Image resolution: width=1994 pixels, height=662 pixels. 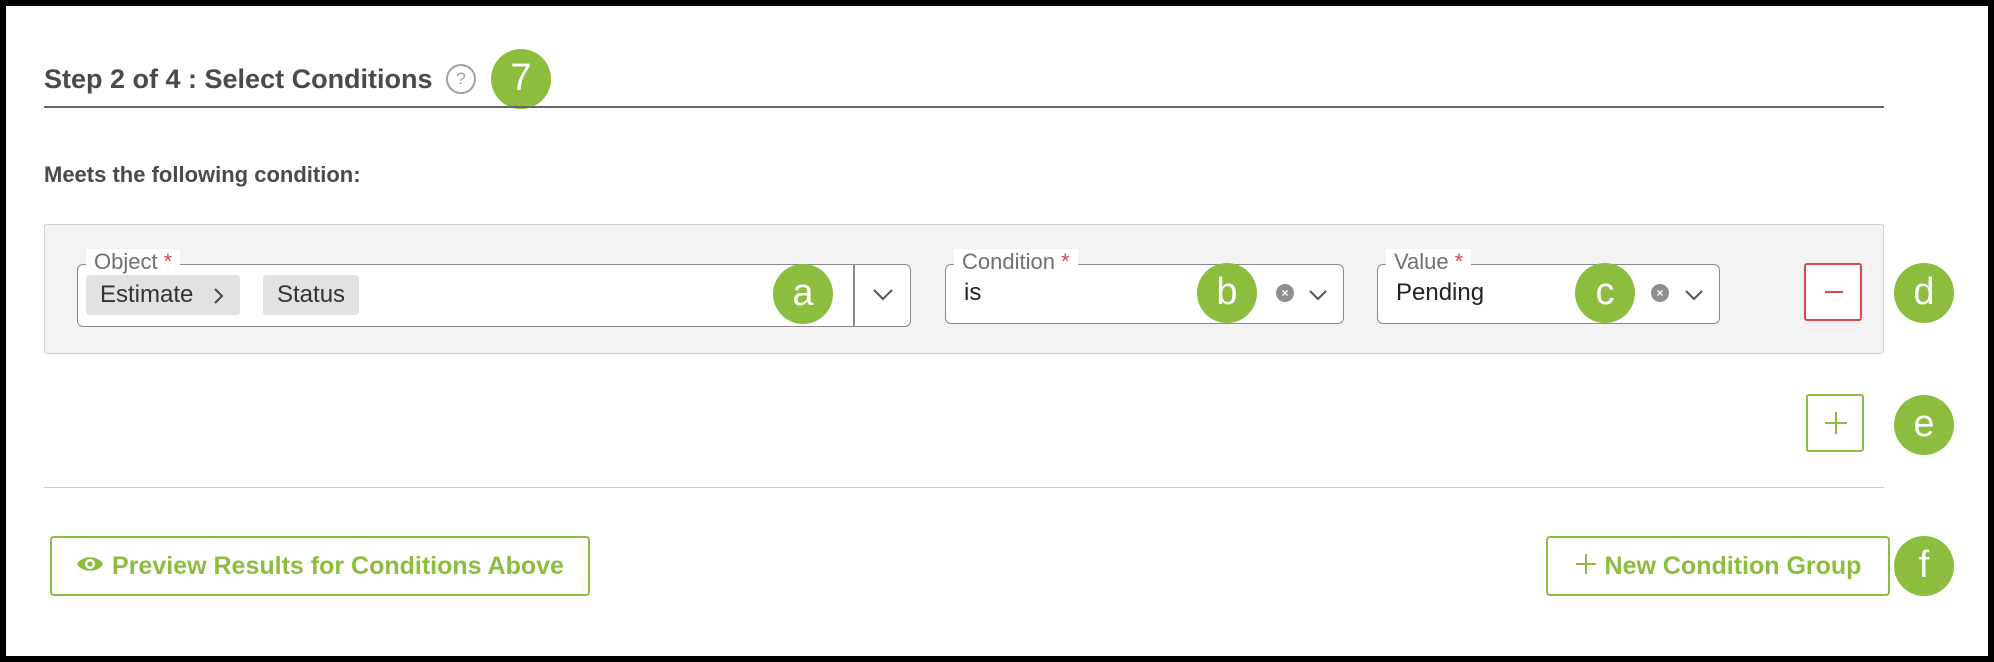 What do you see at coordinates (461, 79) in the screenshot?
I see `help-circle-icon: ?` at bounding box center [461, 79].